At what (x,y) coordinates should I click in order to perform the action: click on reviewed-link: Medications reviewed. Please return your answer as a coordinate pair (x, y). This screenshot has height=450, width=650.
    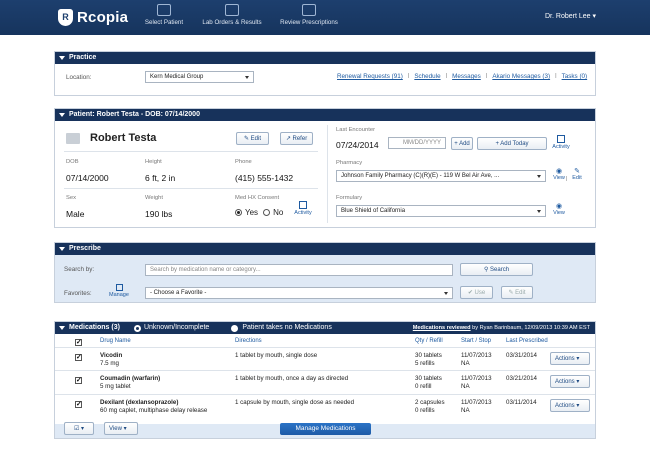
    Looking at the image, I should click on (442, 328).